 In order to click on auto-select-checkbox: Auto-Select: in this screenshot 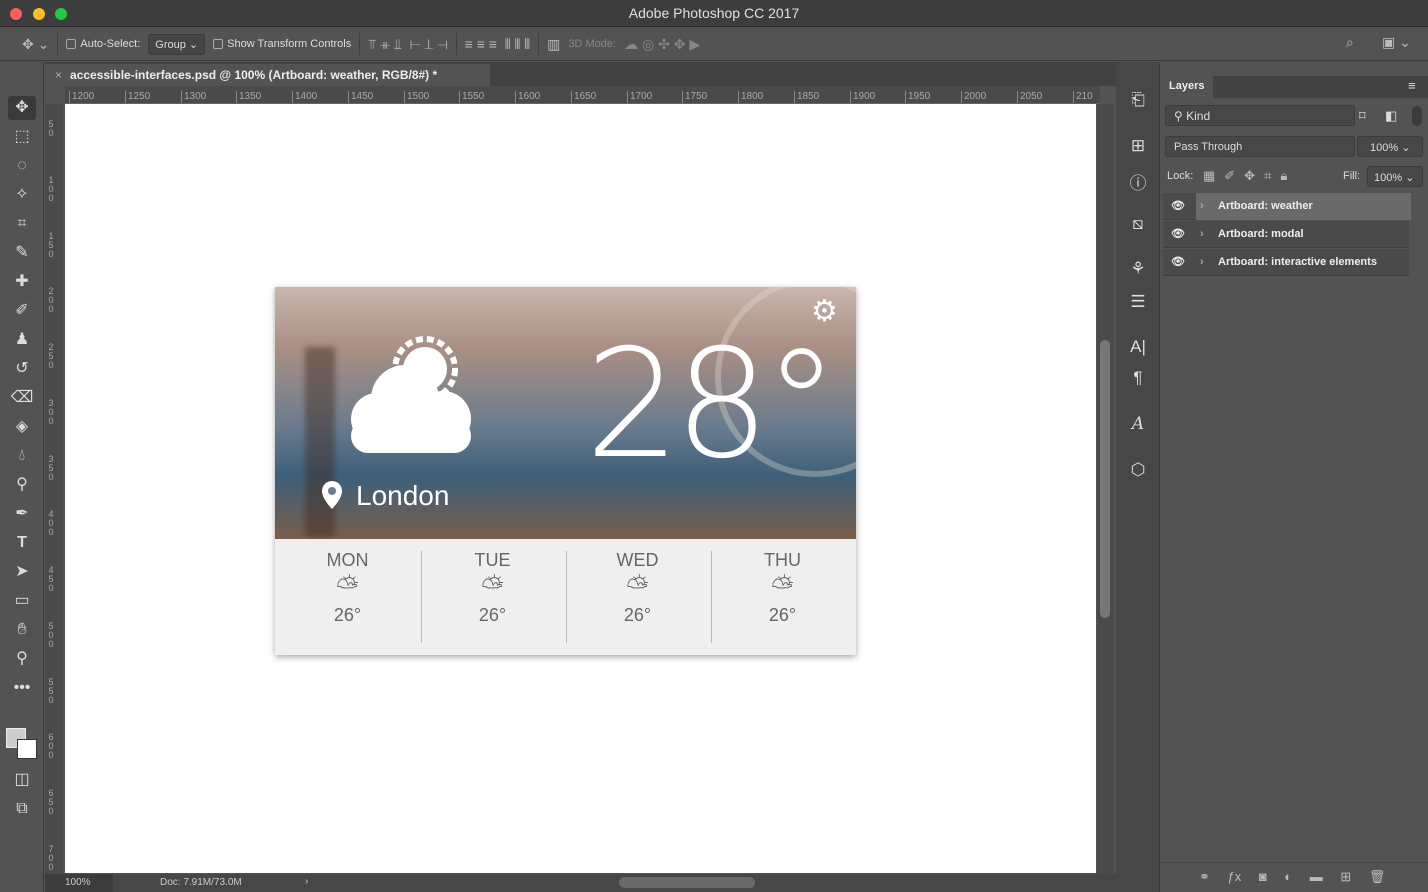, I will do `click(103, 44)`.